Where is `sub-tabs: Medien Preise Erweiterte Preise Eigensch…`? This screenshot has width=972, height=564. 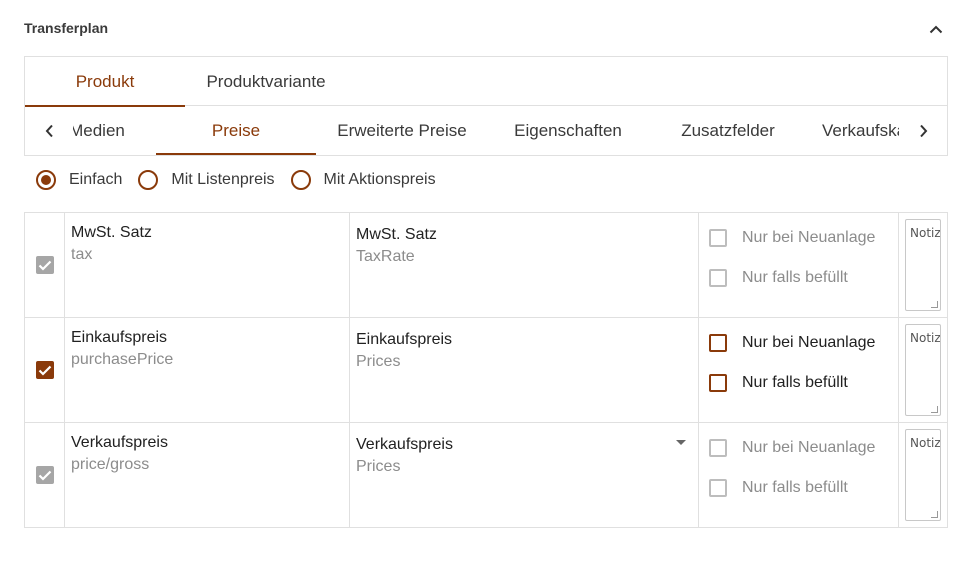
sub-tabs: Medien Preise Erweiterte Preise Eigensch… is located at coordinates (486, 131).